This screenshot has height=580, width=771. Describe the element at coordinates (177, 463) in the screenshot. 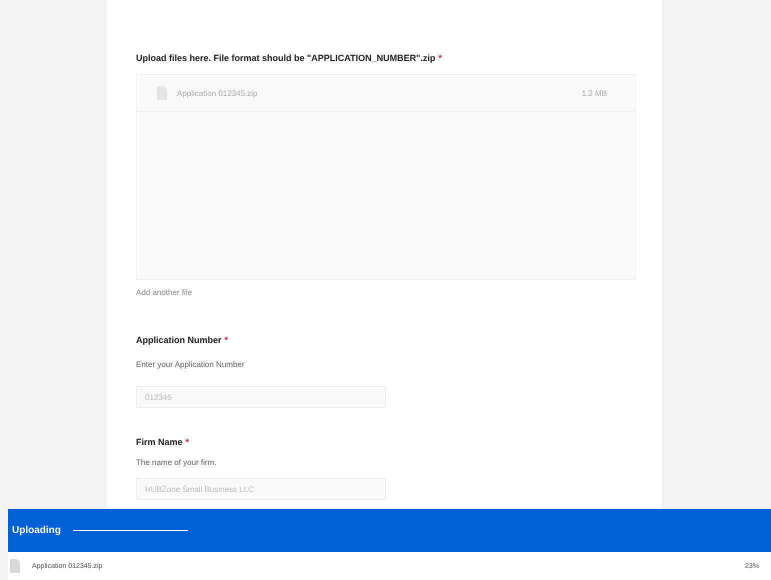

I see `field-description: The name of your firm.` at that location.